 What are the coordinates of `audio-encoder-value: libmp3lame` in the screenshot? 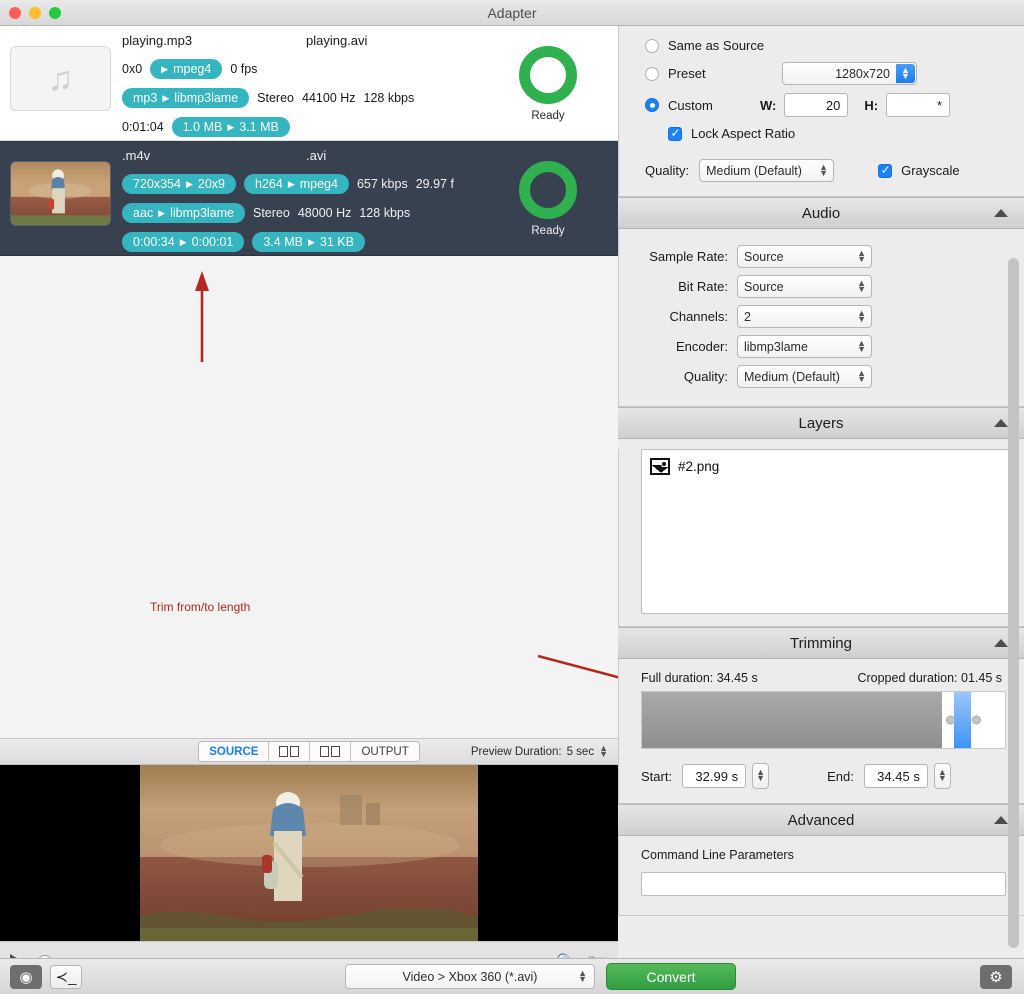 It's located at (776, 346).